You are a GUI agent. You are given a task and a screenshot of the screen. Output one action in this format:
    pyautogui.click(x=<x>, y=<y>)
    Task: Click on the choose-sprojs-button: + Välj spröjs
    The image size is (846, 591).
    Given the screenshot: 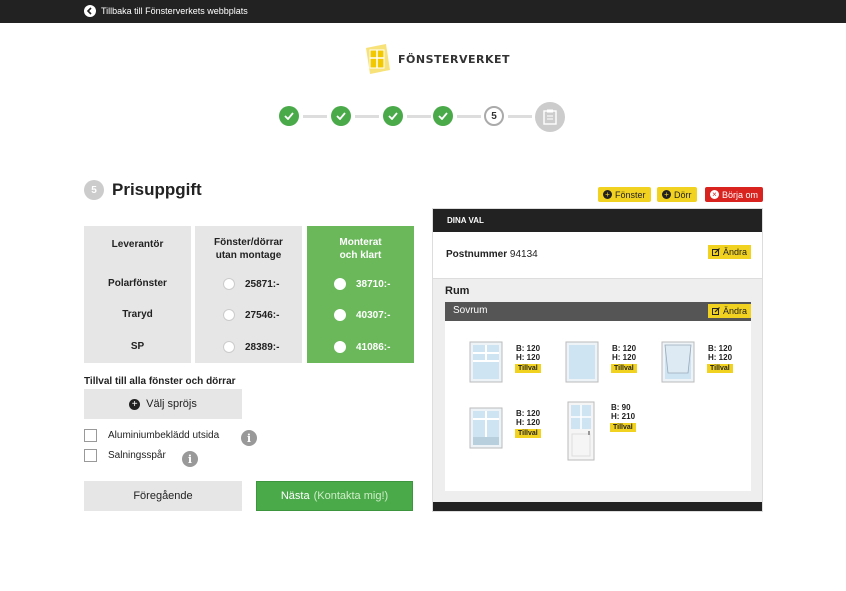 What is the action you would take?
    pyautogui.click(x=163, y=404)
    